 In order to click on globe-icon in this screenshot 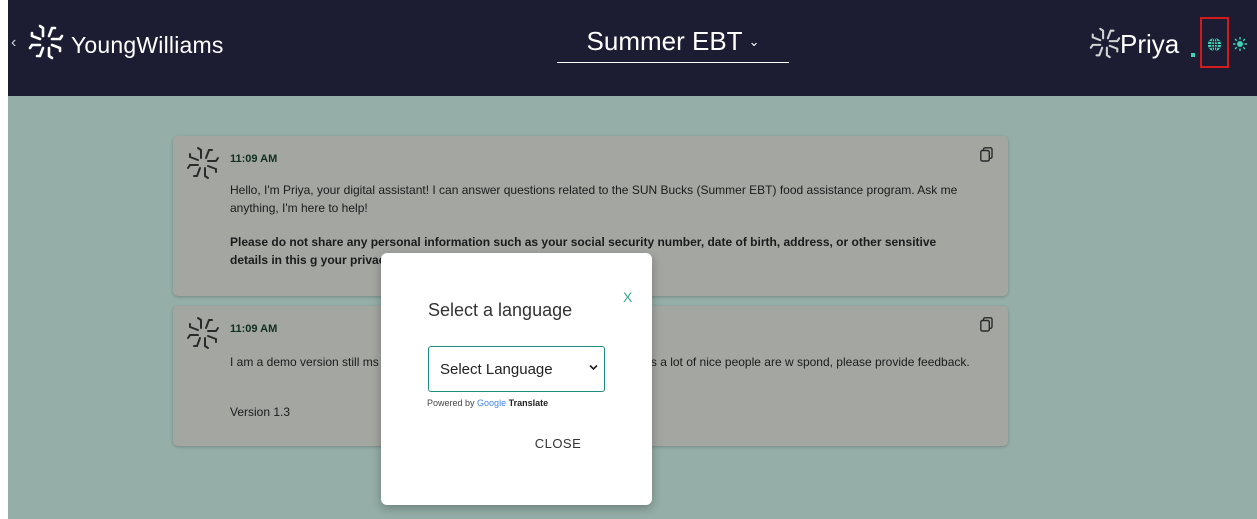, I will do `click(1214, 44)`.